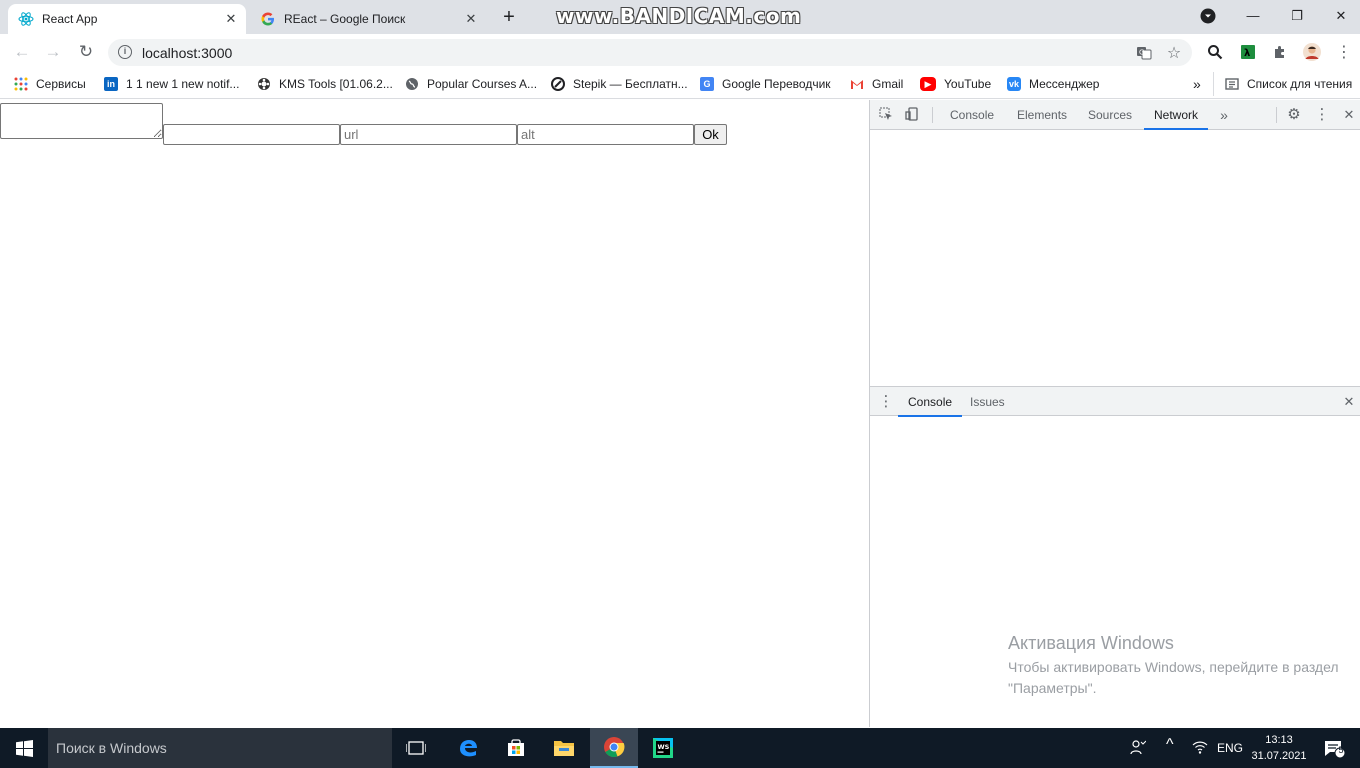  I want to click on close-devtools-icon: ✕, so click(1349, 115).